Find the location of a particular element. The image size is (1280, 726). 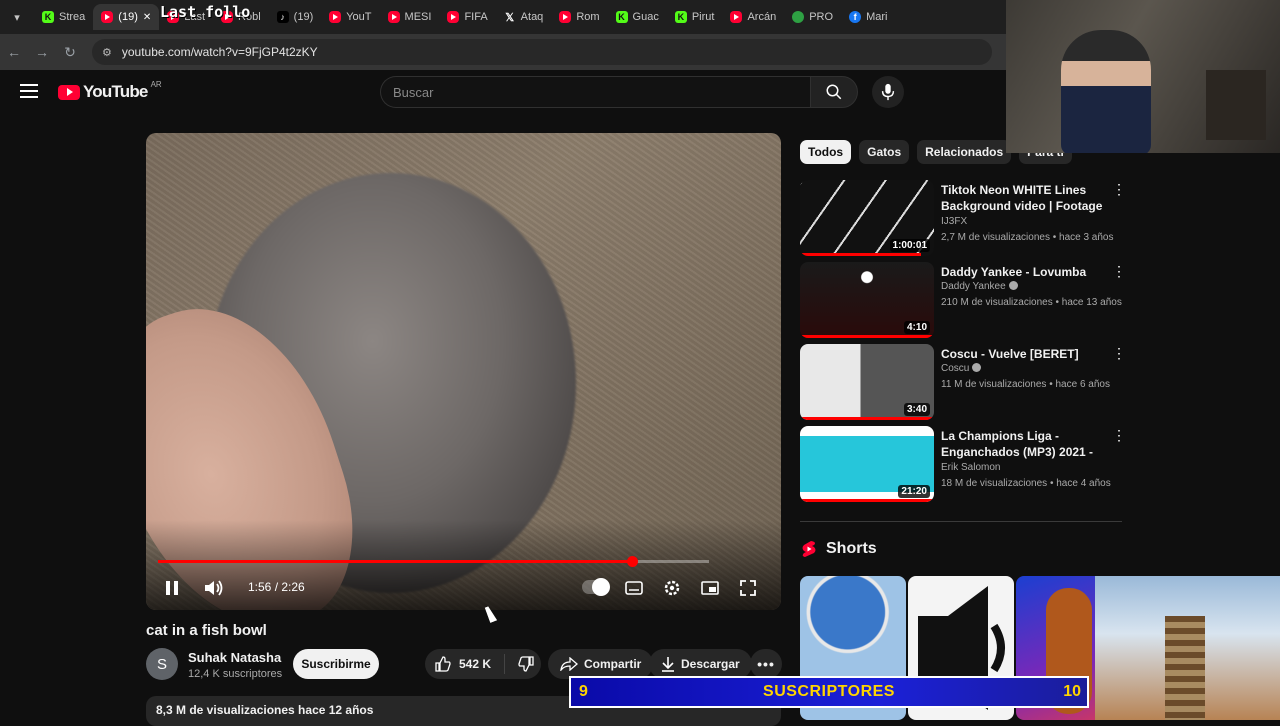

goal-target: 10 is located at coordinates (1072, 691).